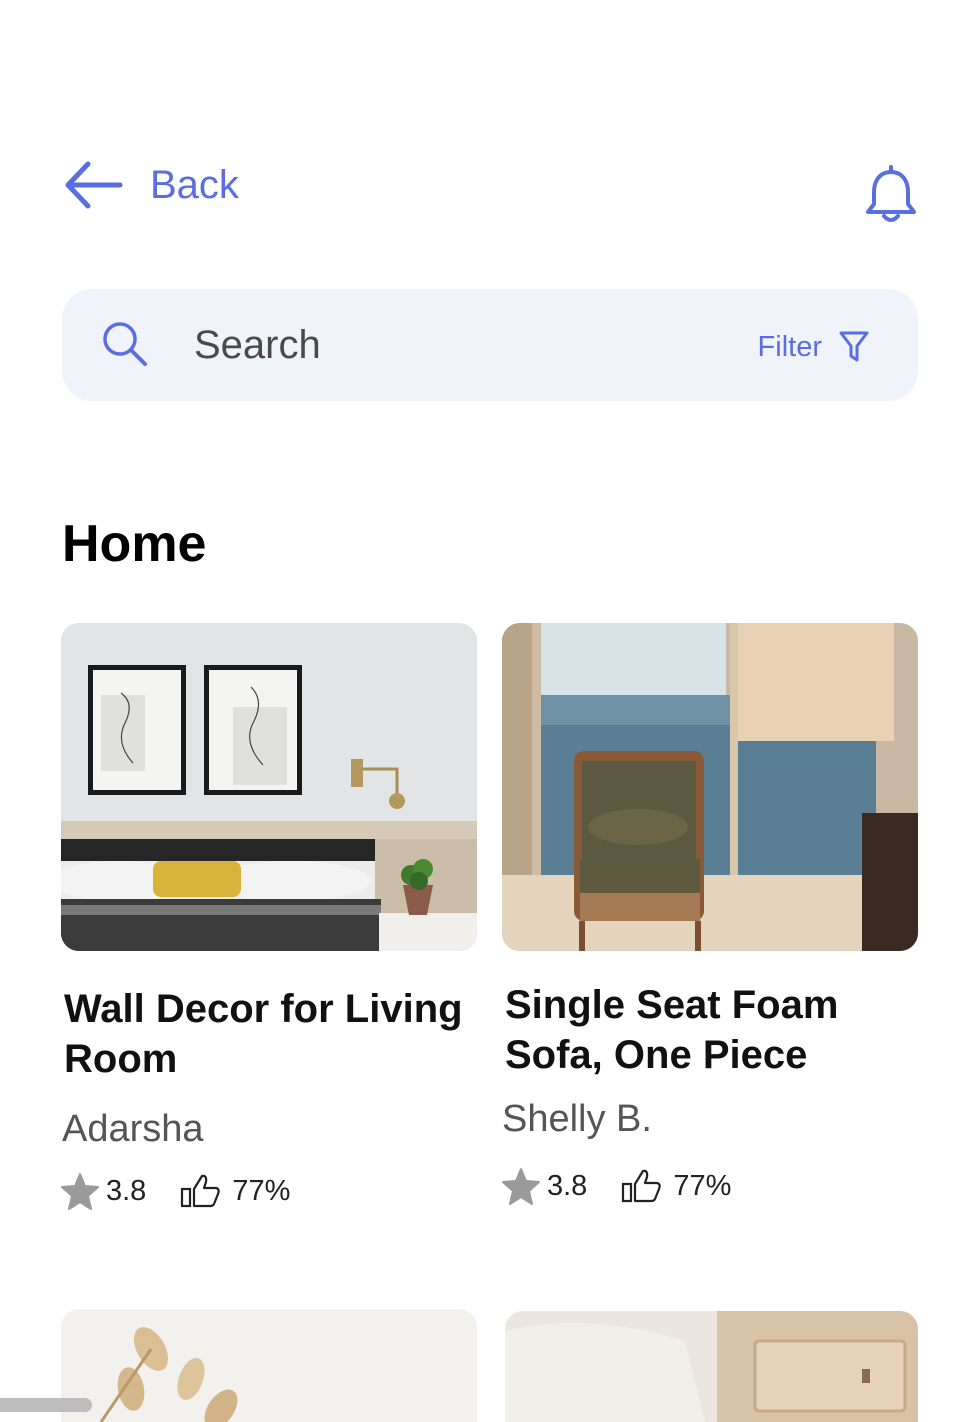 The image size is (980, 1422). I want to click on filter-button: Filter, so click(814, 347).